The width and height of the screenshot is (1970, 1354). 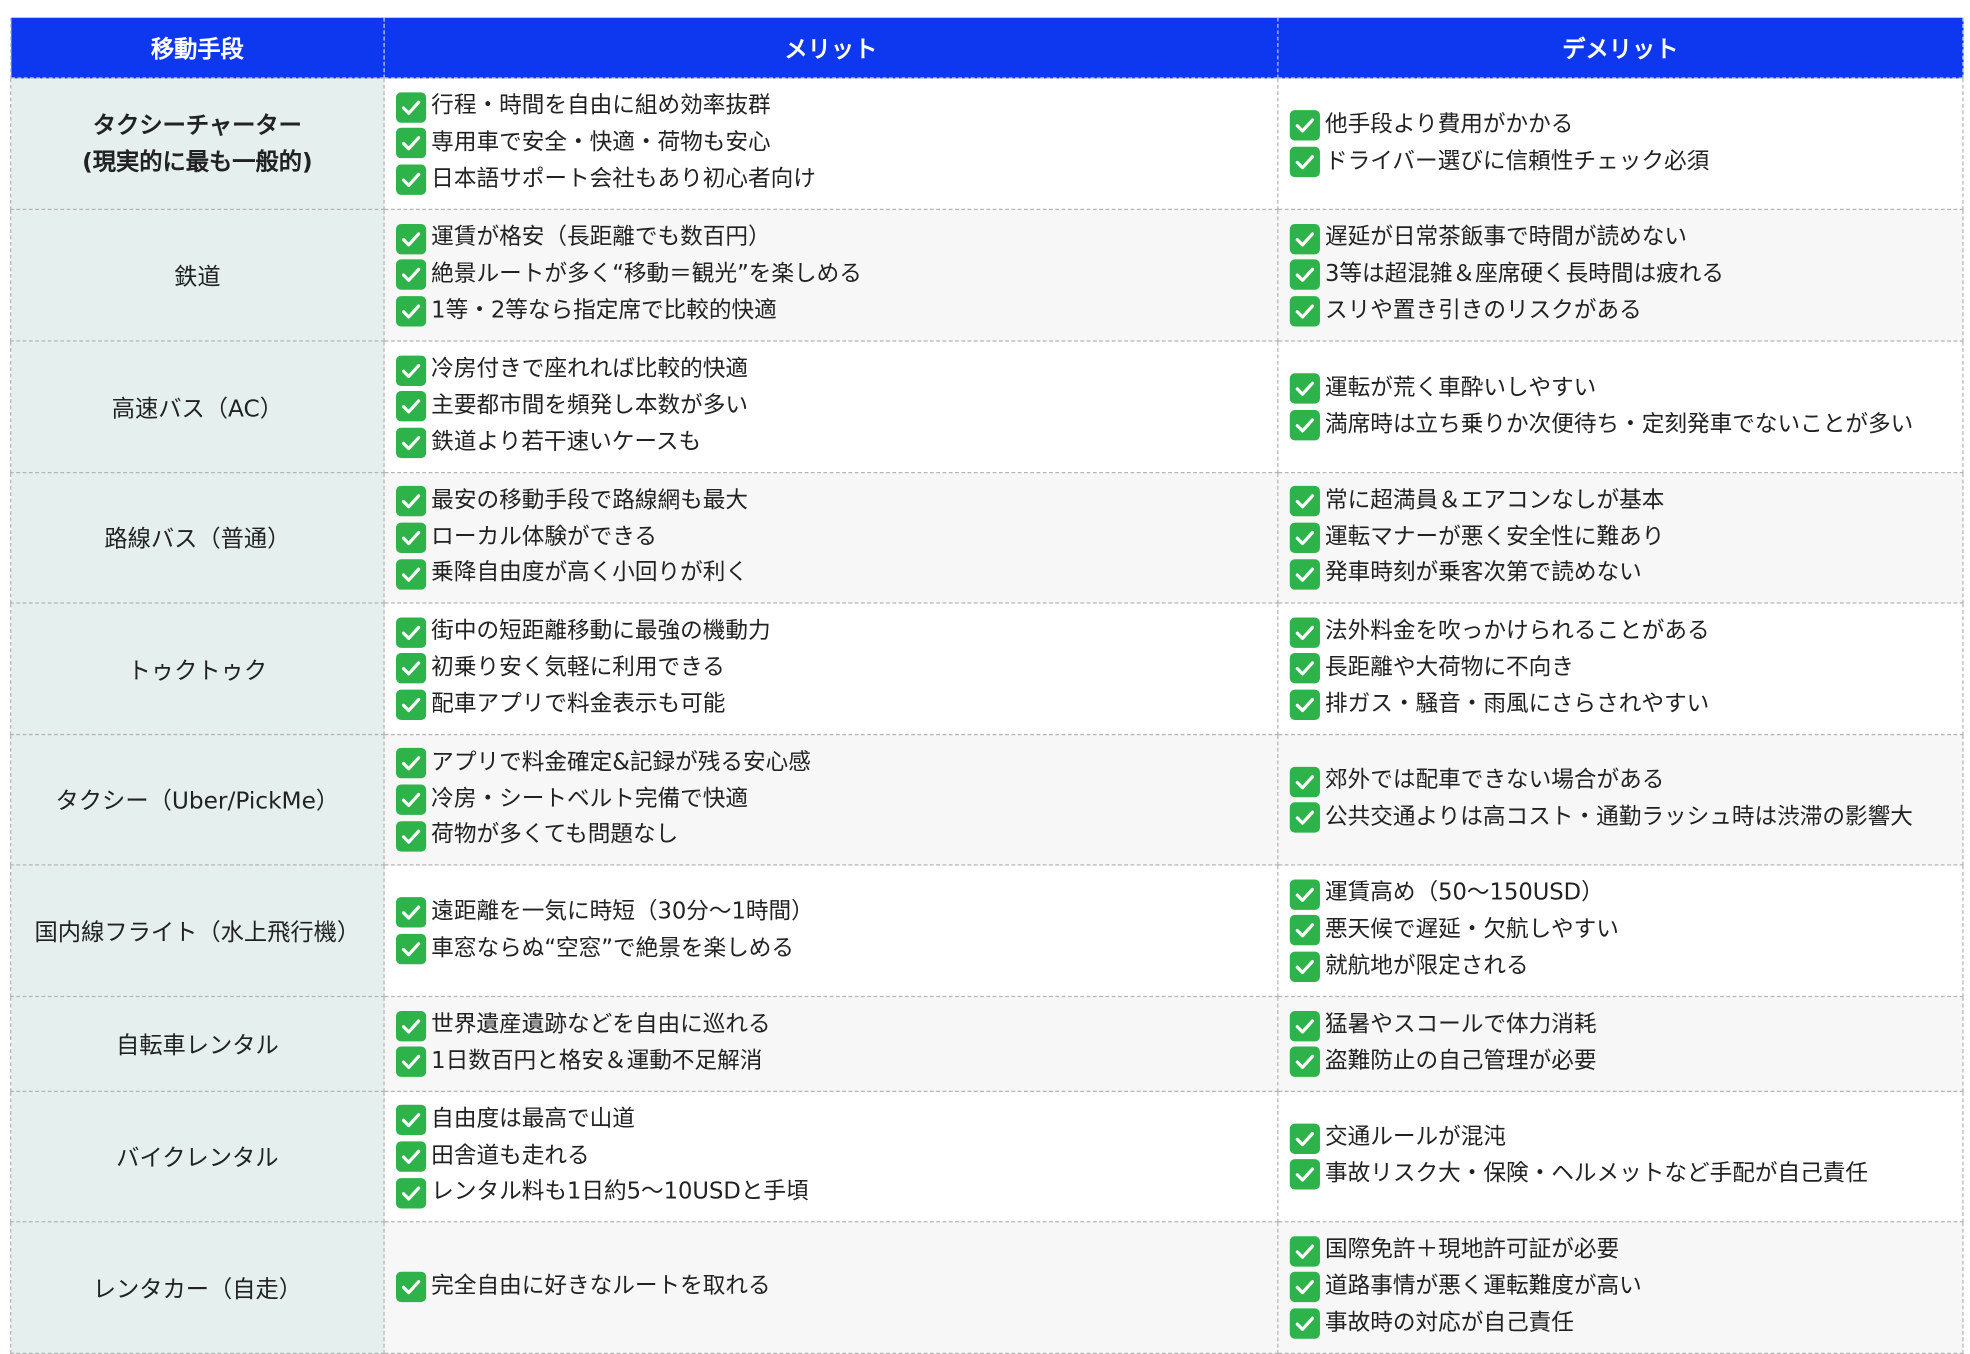 I want to click on list-item: 主要都市間を頻発し本数が多い, so click(x=830, y=407).